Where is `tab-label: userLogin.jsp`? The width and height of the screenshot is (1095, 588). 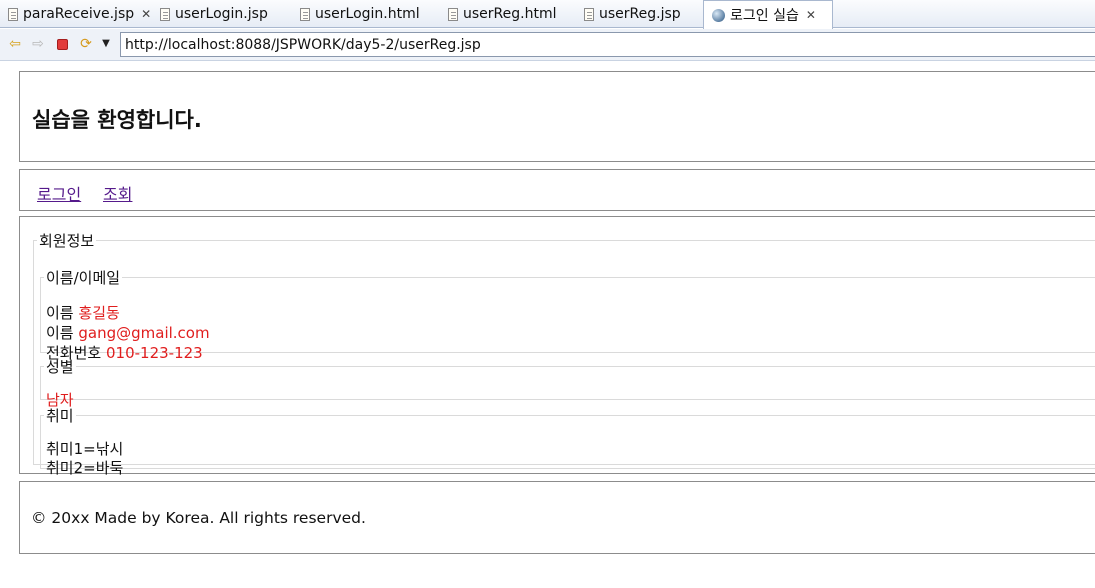 tab-label: userLogin.jsp is located at coordinates (221, 14).